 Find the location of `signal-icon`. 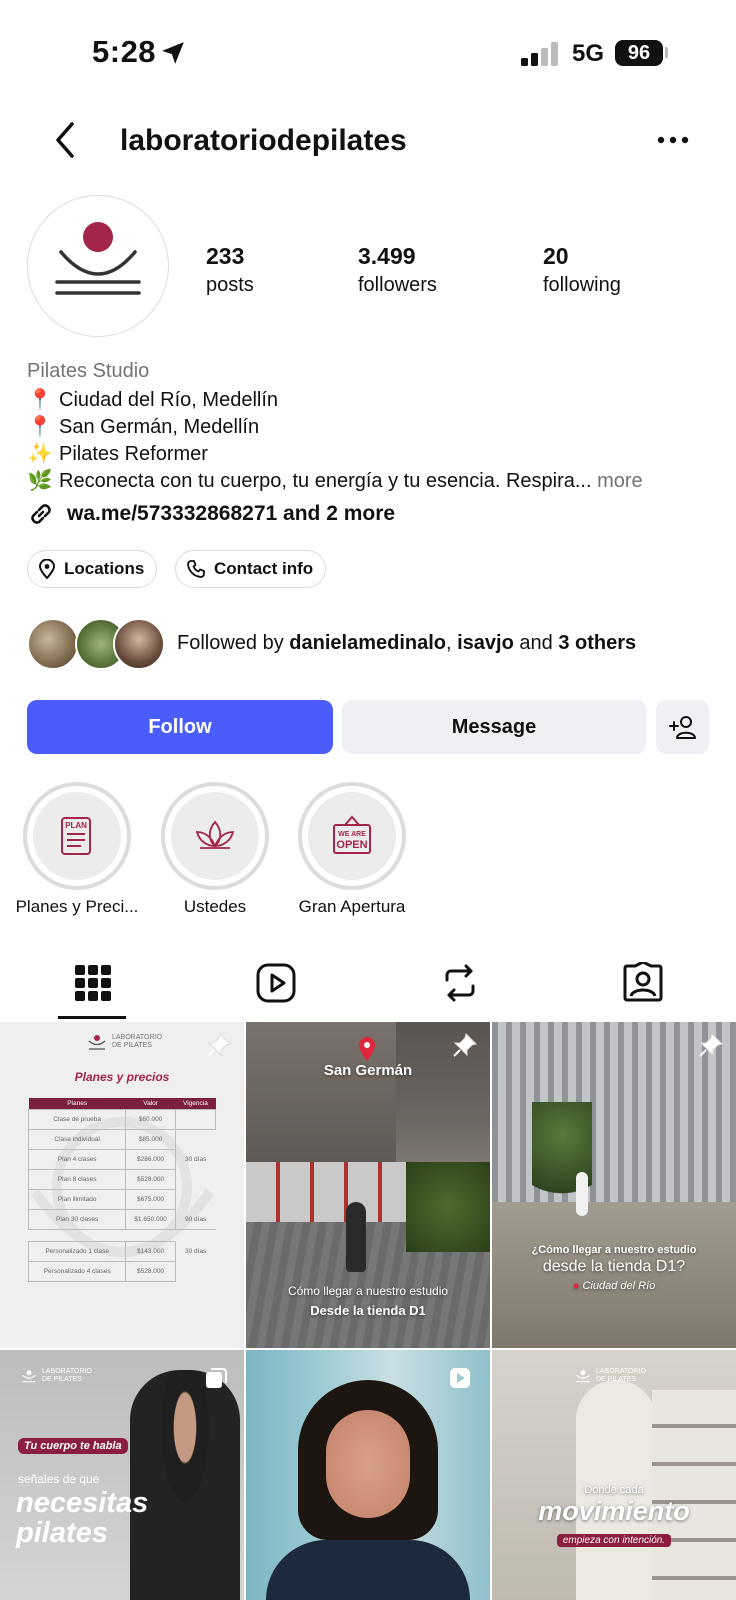

signal-icon is located at coordinates (539, 54).